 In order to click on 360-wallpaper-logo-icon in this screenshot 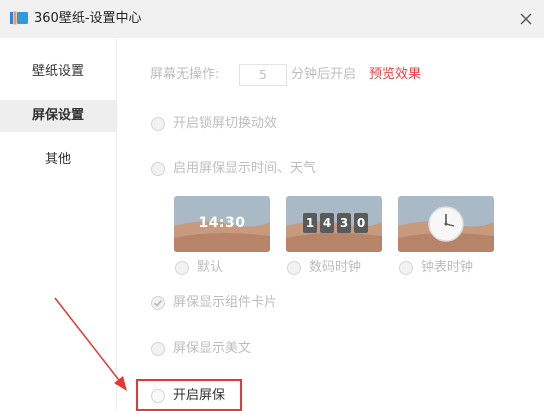, I will do `click(19, 18)`.